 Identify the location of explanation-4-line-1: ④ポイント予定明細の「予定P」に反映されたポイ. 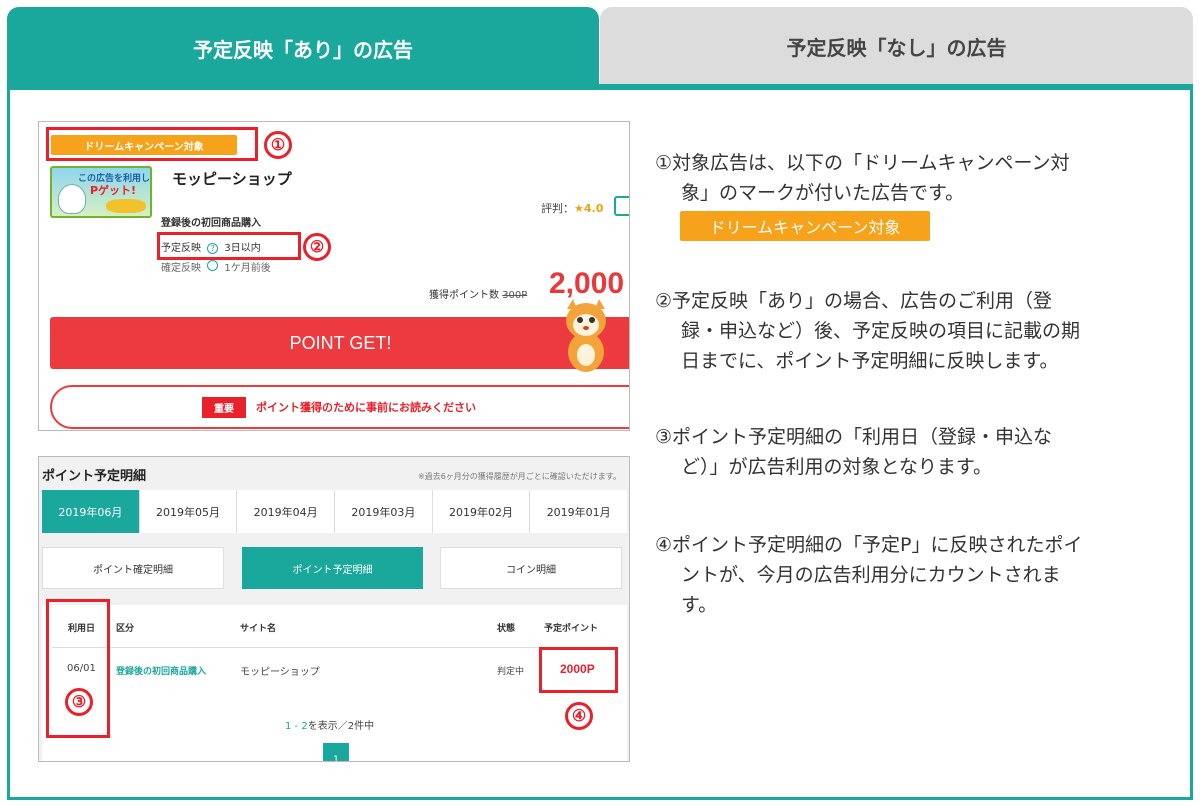
(869, 545).